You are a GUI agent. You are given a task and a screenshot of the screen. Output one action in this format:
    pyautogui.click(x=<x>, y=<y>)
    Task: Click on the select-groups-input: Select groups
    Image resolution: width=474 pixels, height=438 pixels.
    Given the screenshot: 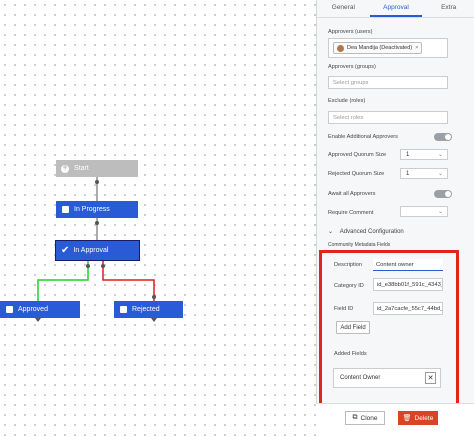 What is the action you would take?
    pyautogui.click(x=388, y=82)
    